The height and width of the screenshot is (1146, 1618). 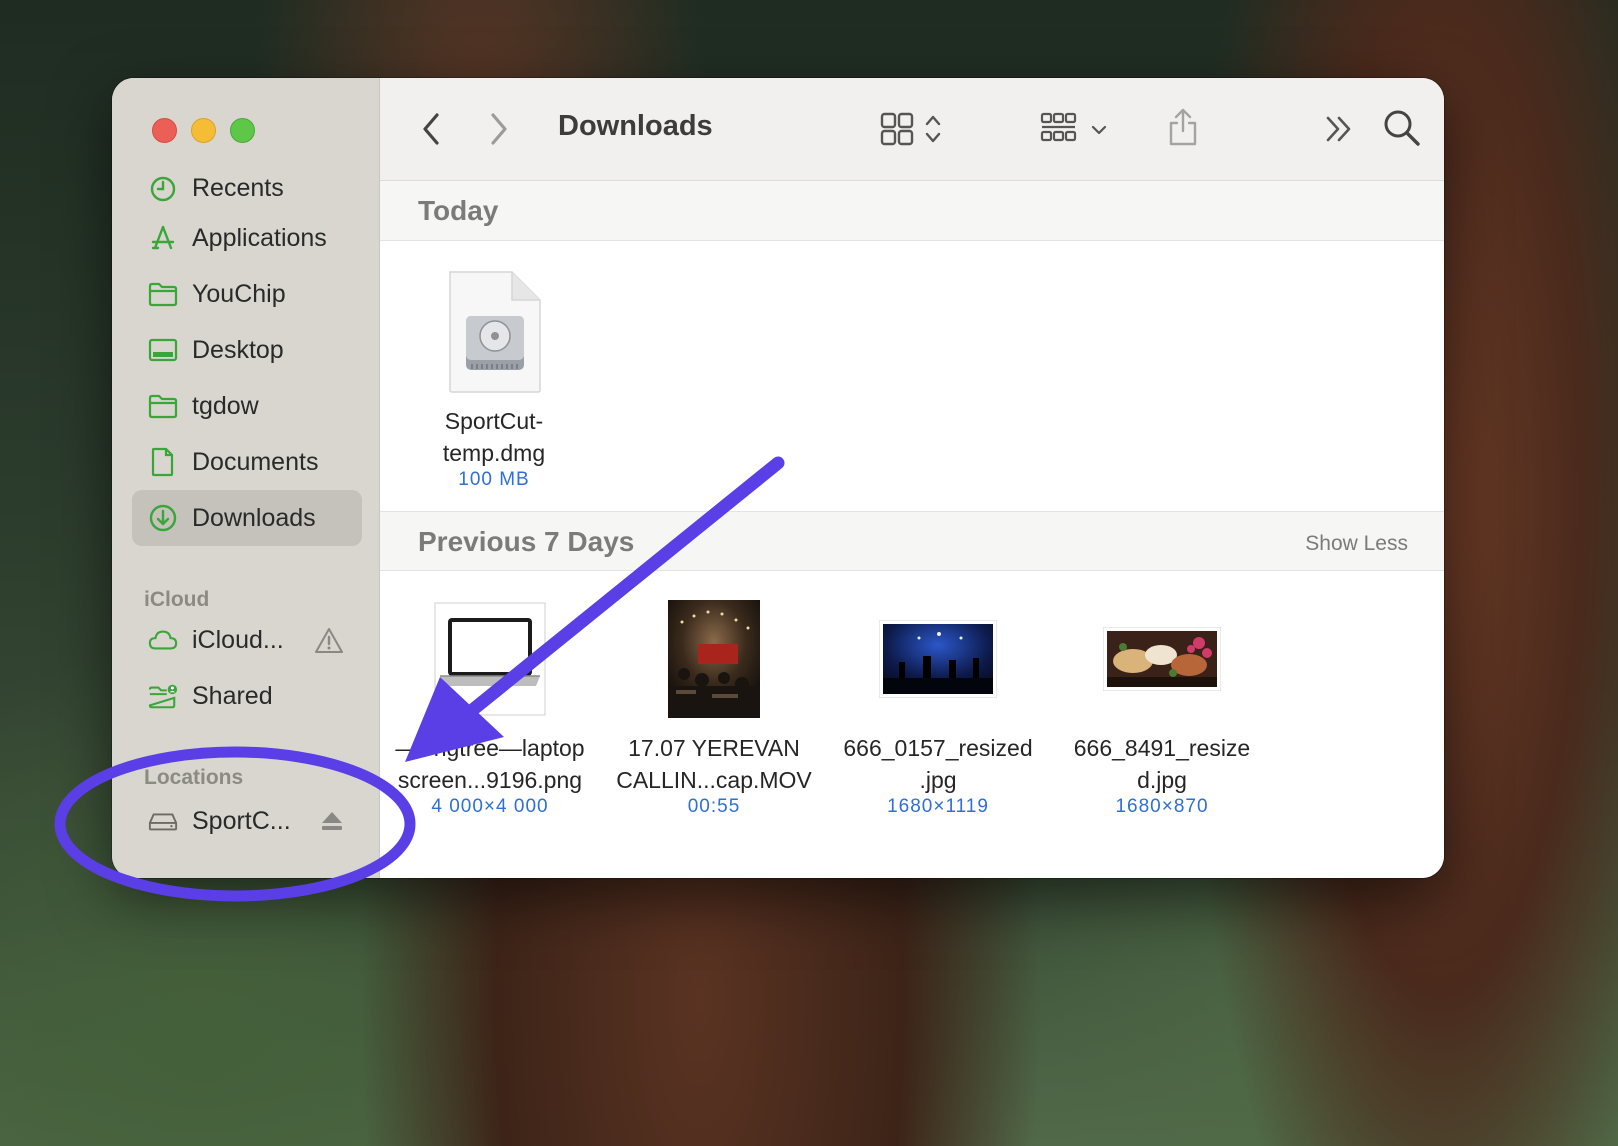 What do you see at coordinates (714, 764) in the screenshot?
I see `file-name: 17.07 YEREVAN CALLIN...cap.MOV` at bounding box center [714, 764].